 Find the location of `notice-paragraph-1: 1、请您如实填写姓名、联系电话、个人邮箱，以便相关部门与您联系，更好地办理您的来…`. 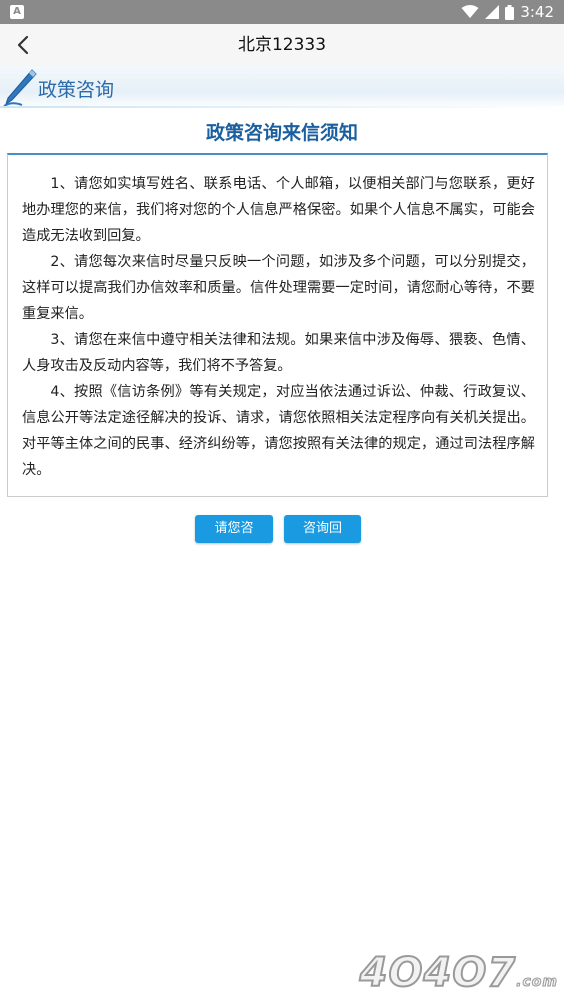

notice-paragraph-1: 1、请您如实填写姓名、联系电话、个人邮箱，以便相关部门与您联系，更好地办理您的来… is located at coordinates (278, 210).